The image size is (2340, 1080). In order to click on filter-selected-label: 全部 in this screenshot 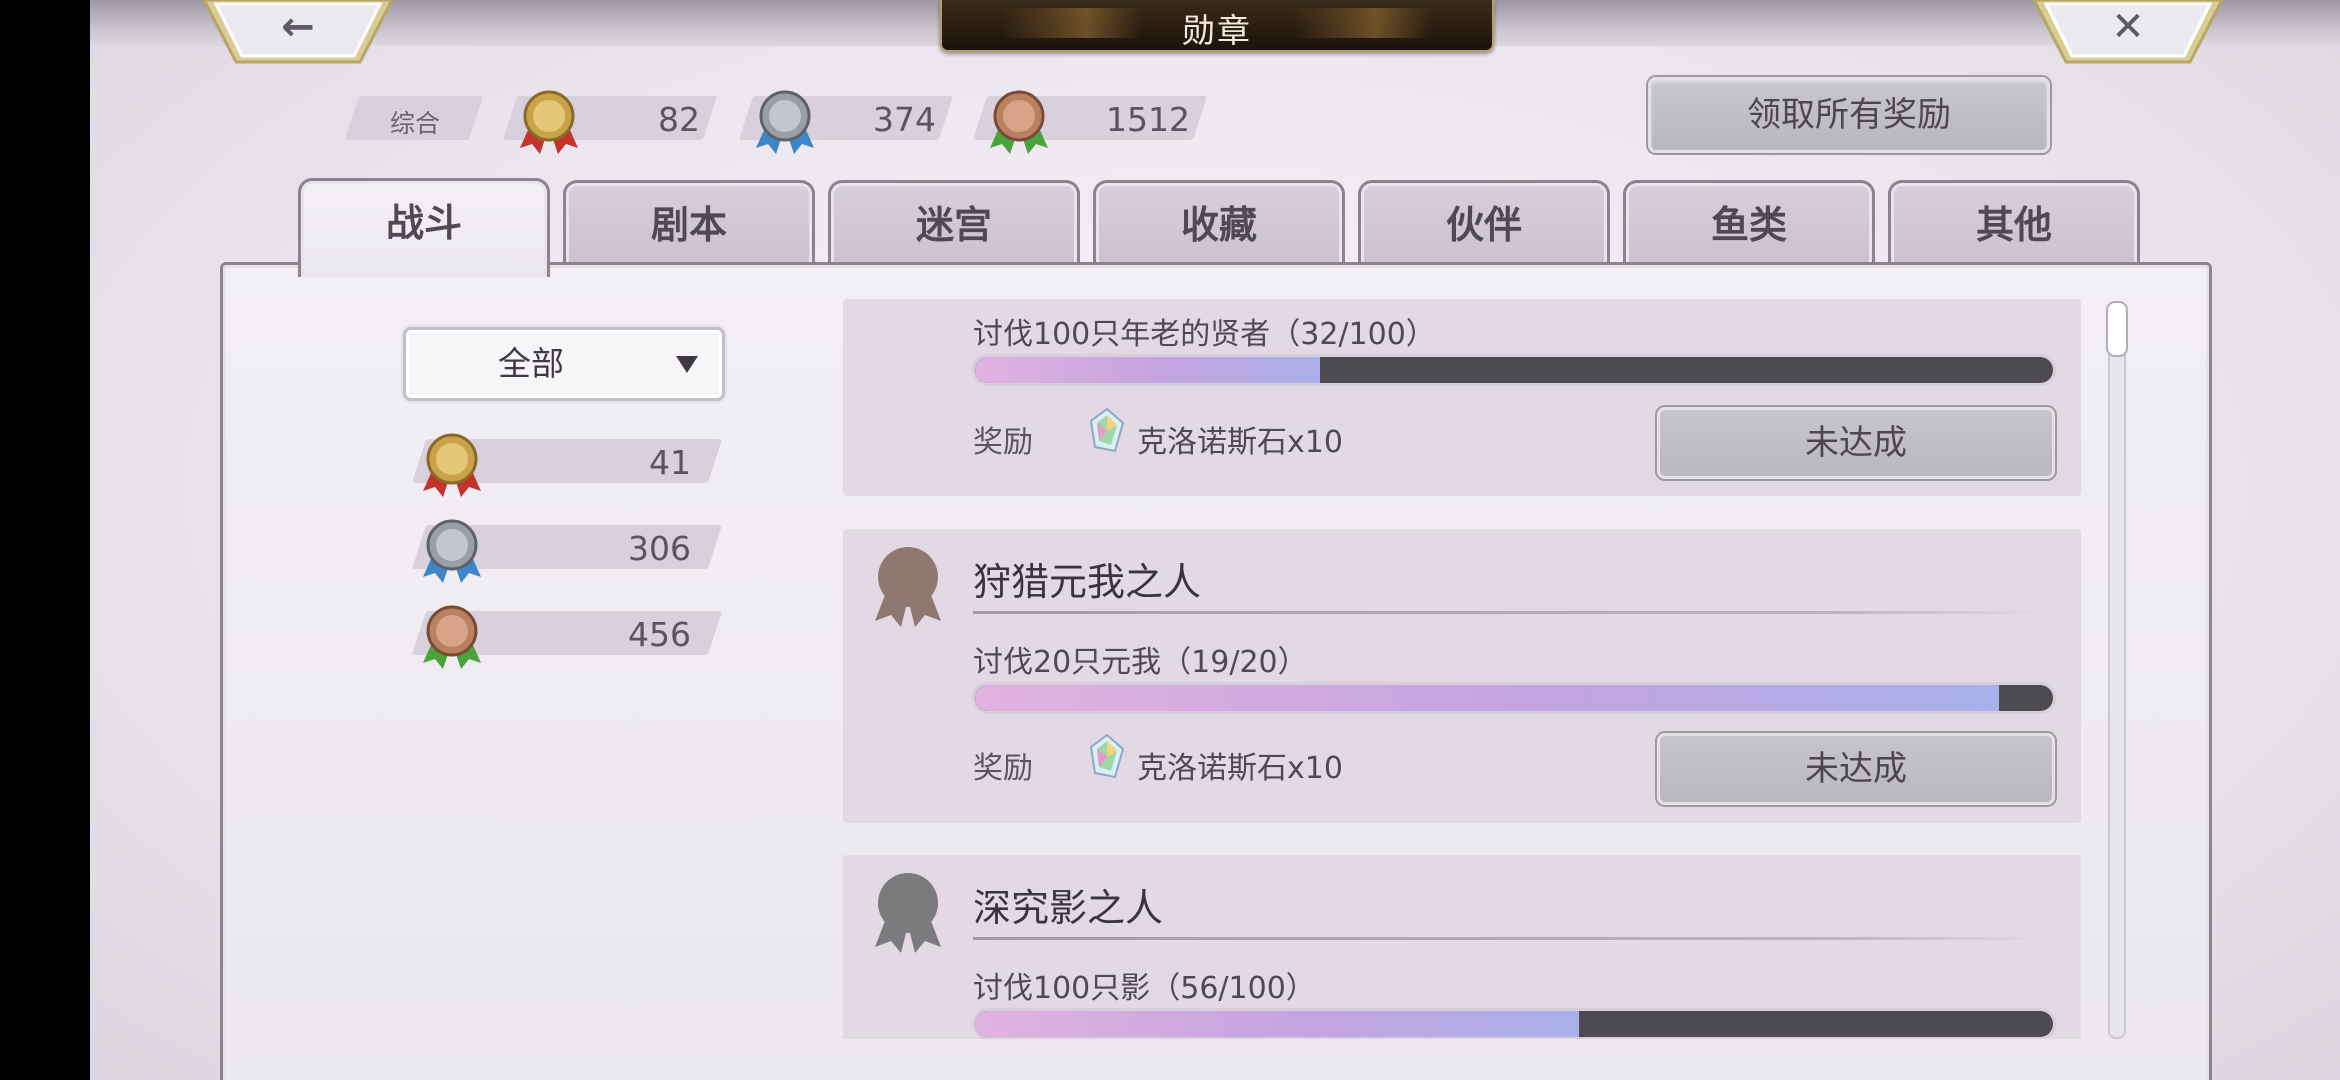, I will do `click(531, 363)`.